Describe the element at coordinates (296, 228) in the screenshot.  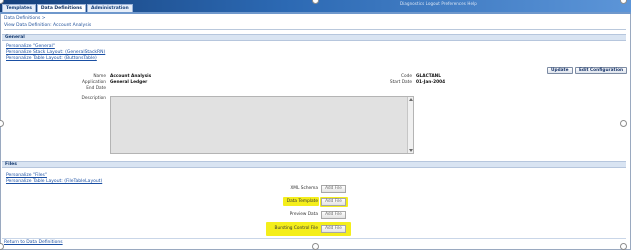
I see `bursting-control-file-label: Bursting Control File` at that location.